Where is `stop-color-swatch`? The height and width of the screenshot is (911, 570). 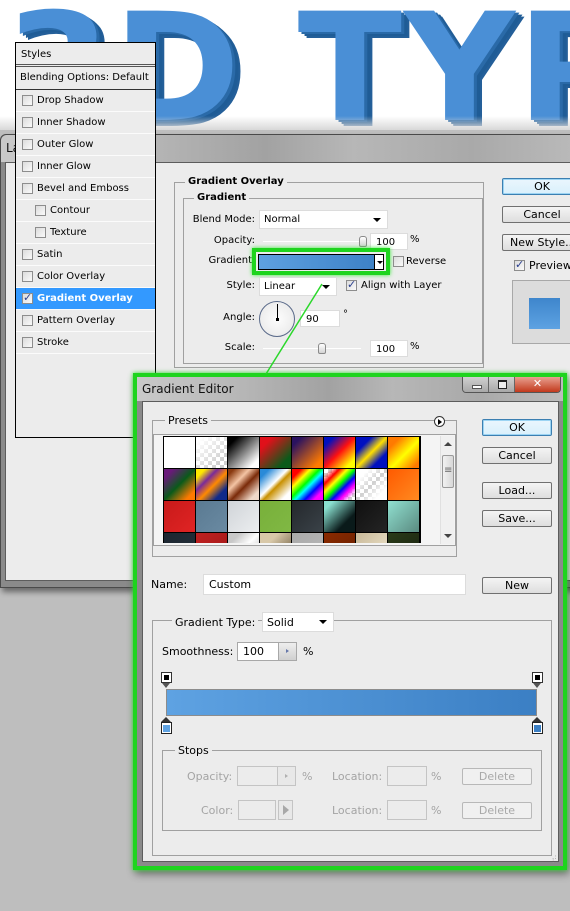 stop-color-swatch is located at coordinates (257, 810).